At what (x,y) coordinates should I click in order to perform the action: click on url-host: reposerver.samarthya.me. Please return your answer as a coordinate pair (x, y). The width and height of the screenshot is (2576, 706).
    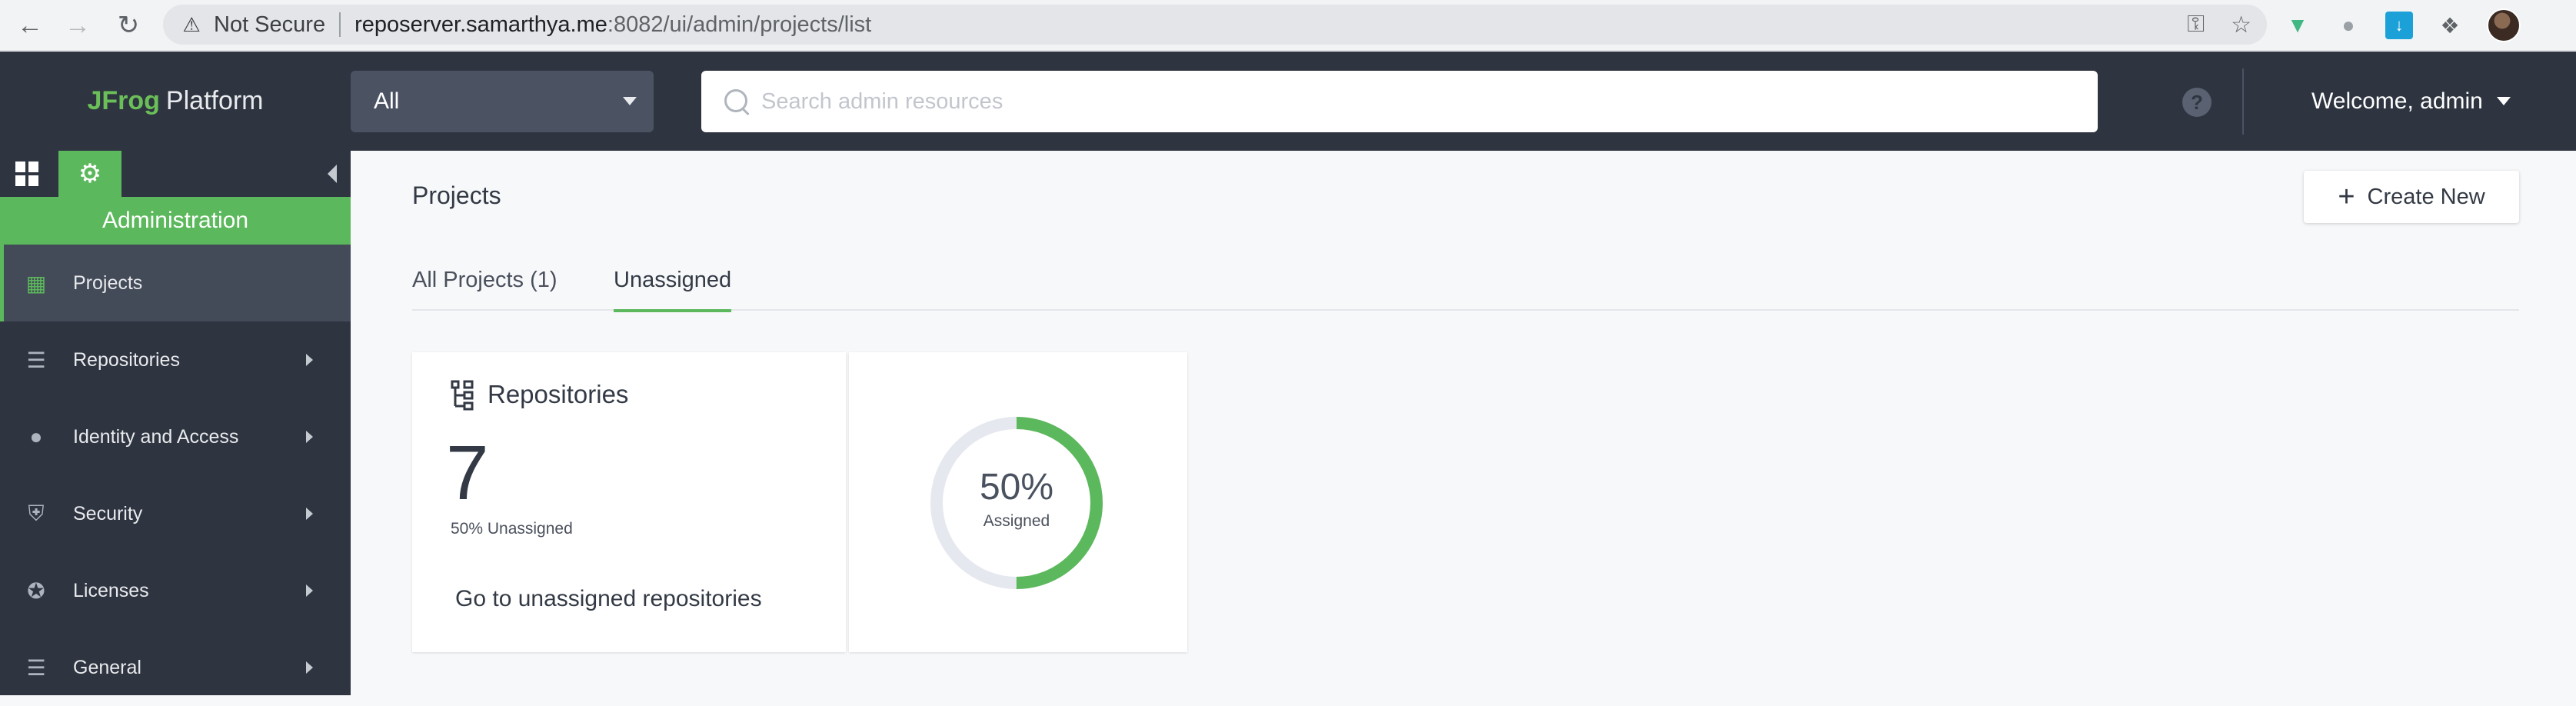
    Looking at the image, I should click on (480, 24).